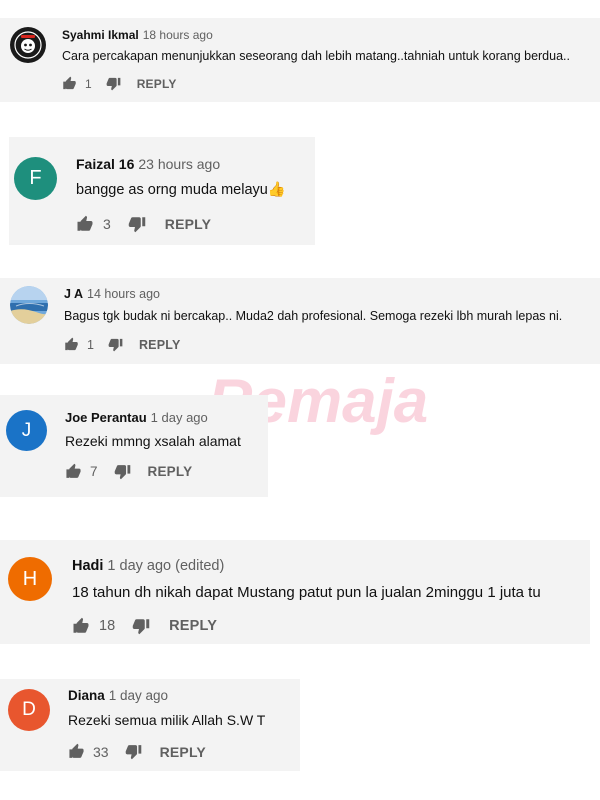 This screenshot has height=800, width=600. What do you see at coordinates (94, 471) in the screenshot?
I see `like-count: 7` at bounding box center [94, 471].